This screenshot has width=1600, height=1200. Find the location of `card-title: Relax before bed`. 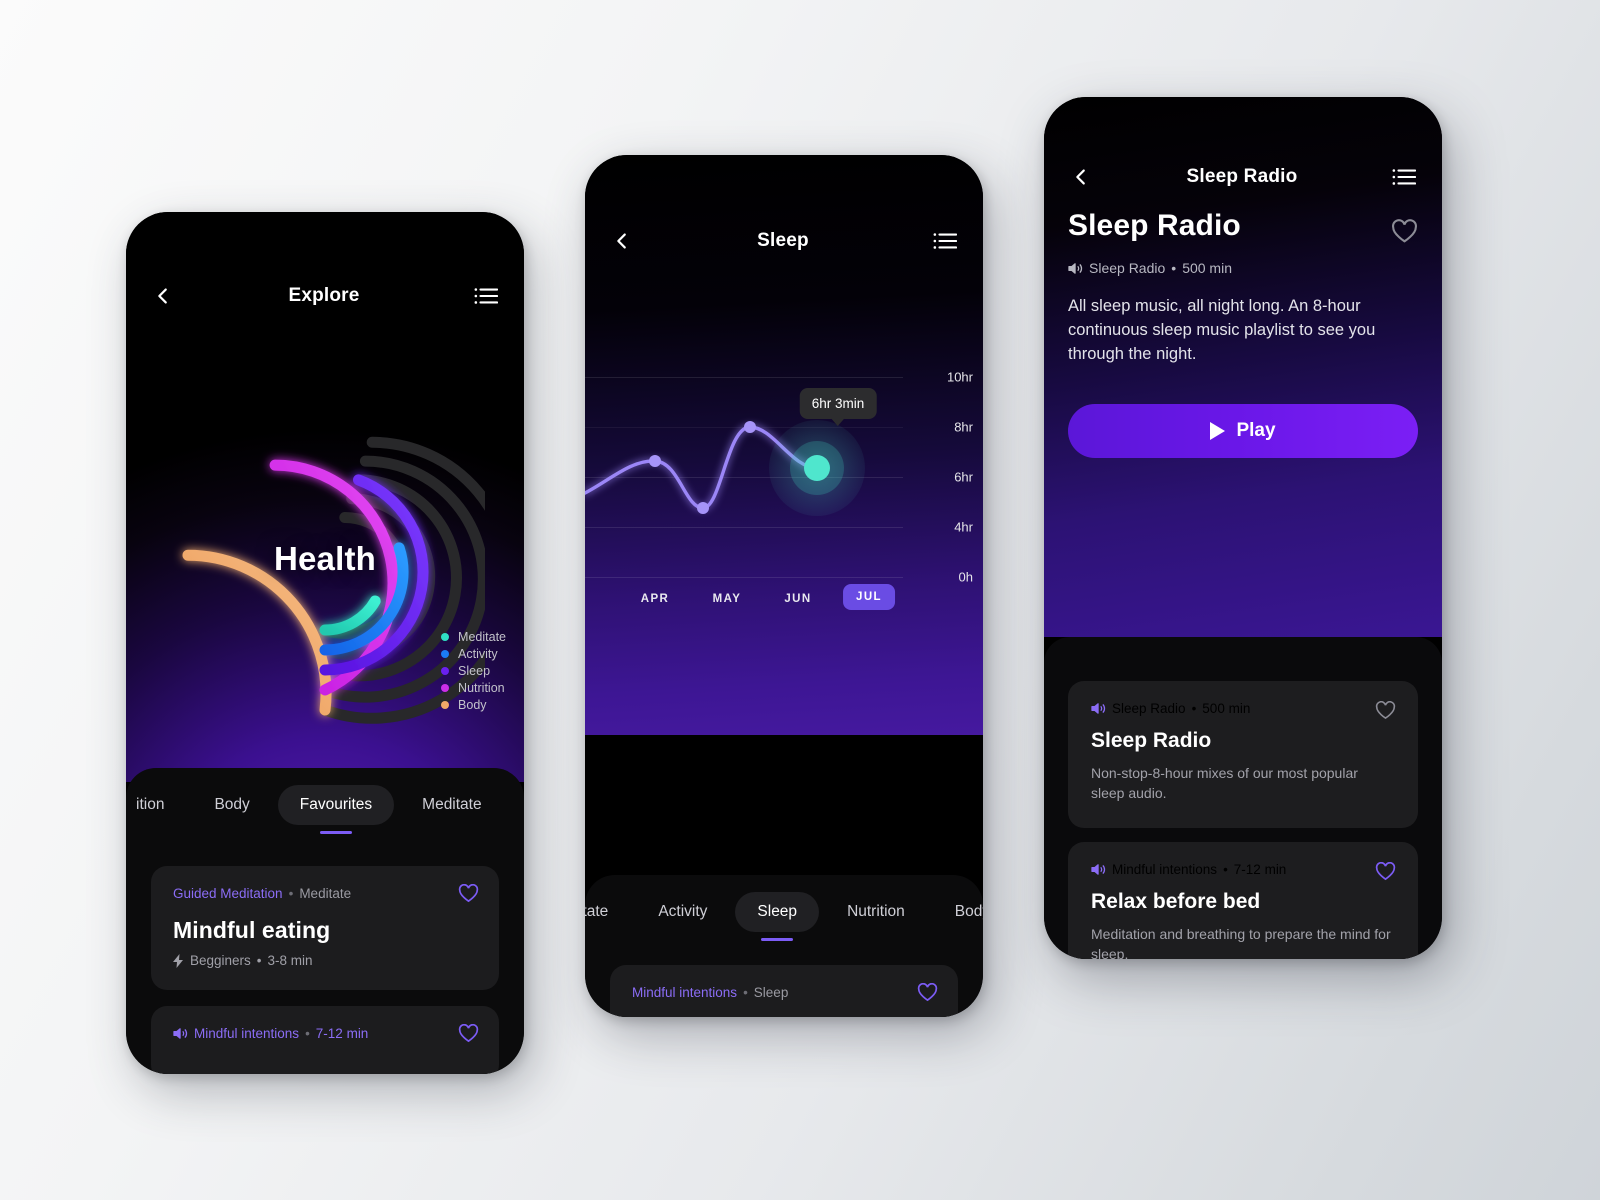

card-title: Relax before bed is located at coordinates (1176, 901).